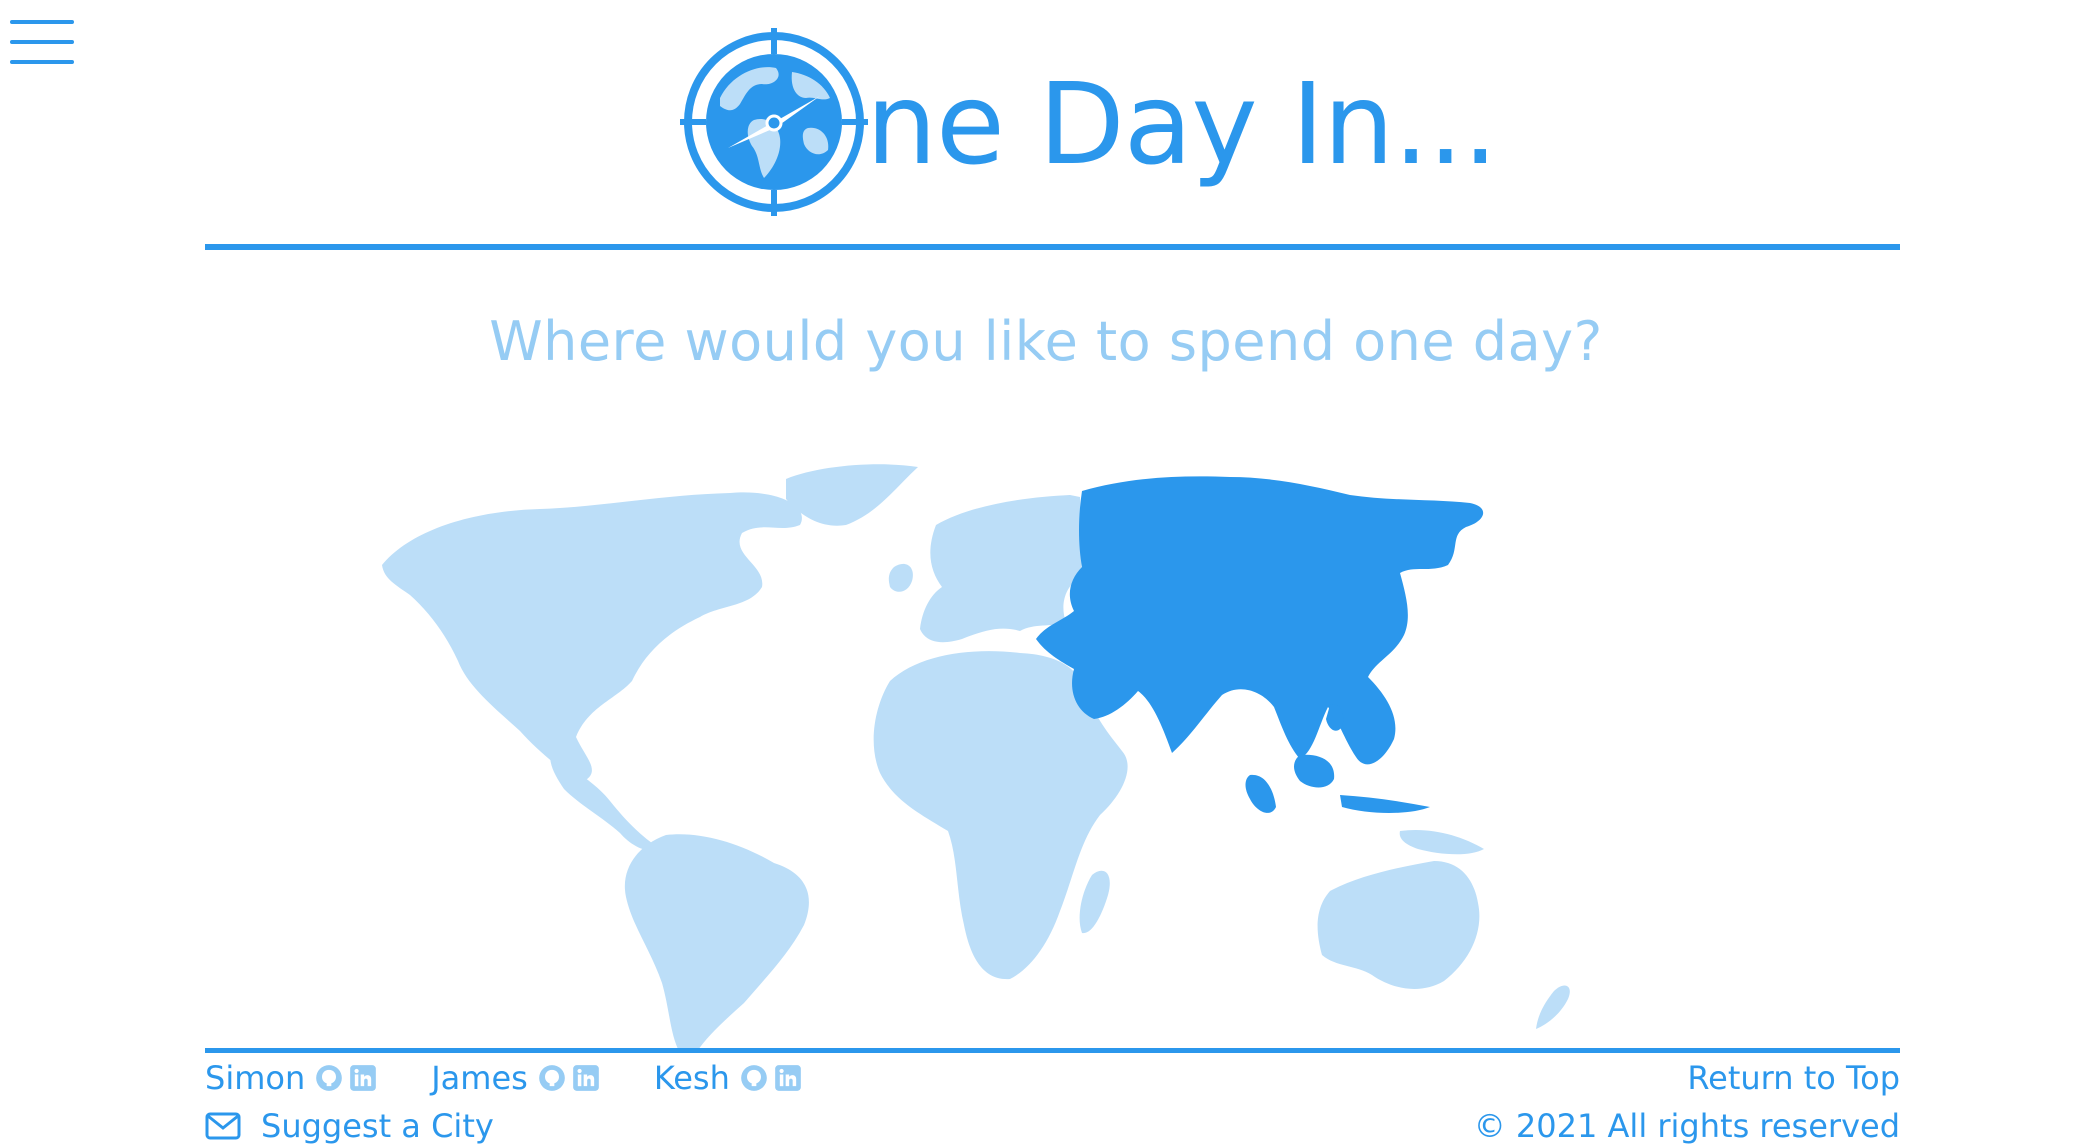 The width and height of the screenshot is (2092, 1148). What do you see at coordinates (900, 577) in the screenshot?
I see `map-region-uk` at bounding box center [900, 577].